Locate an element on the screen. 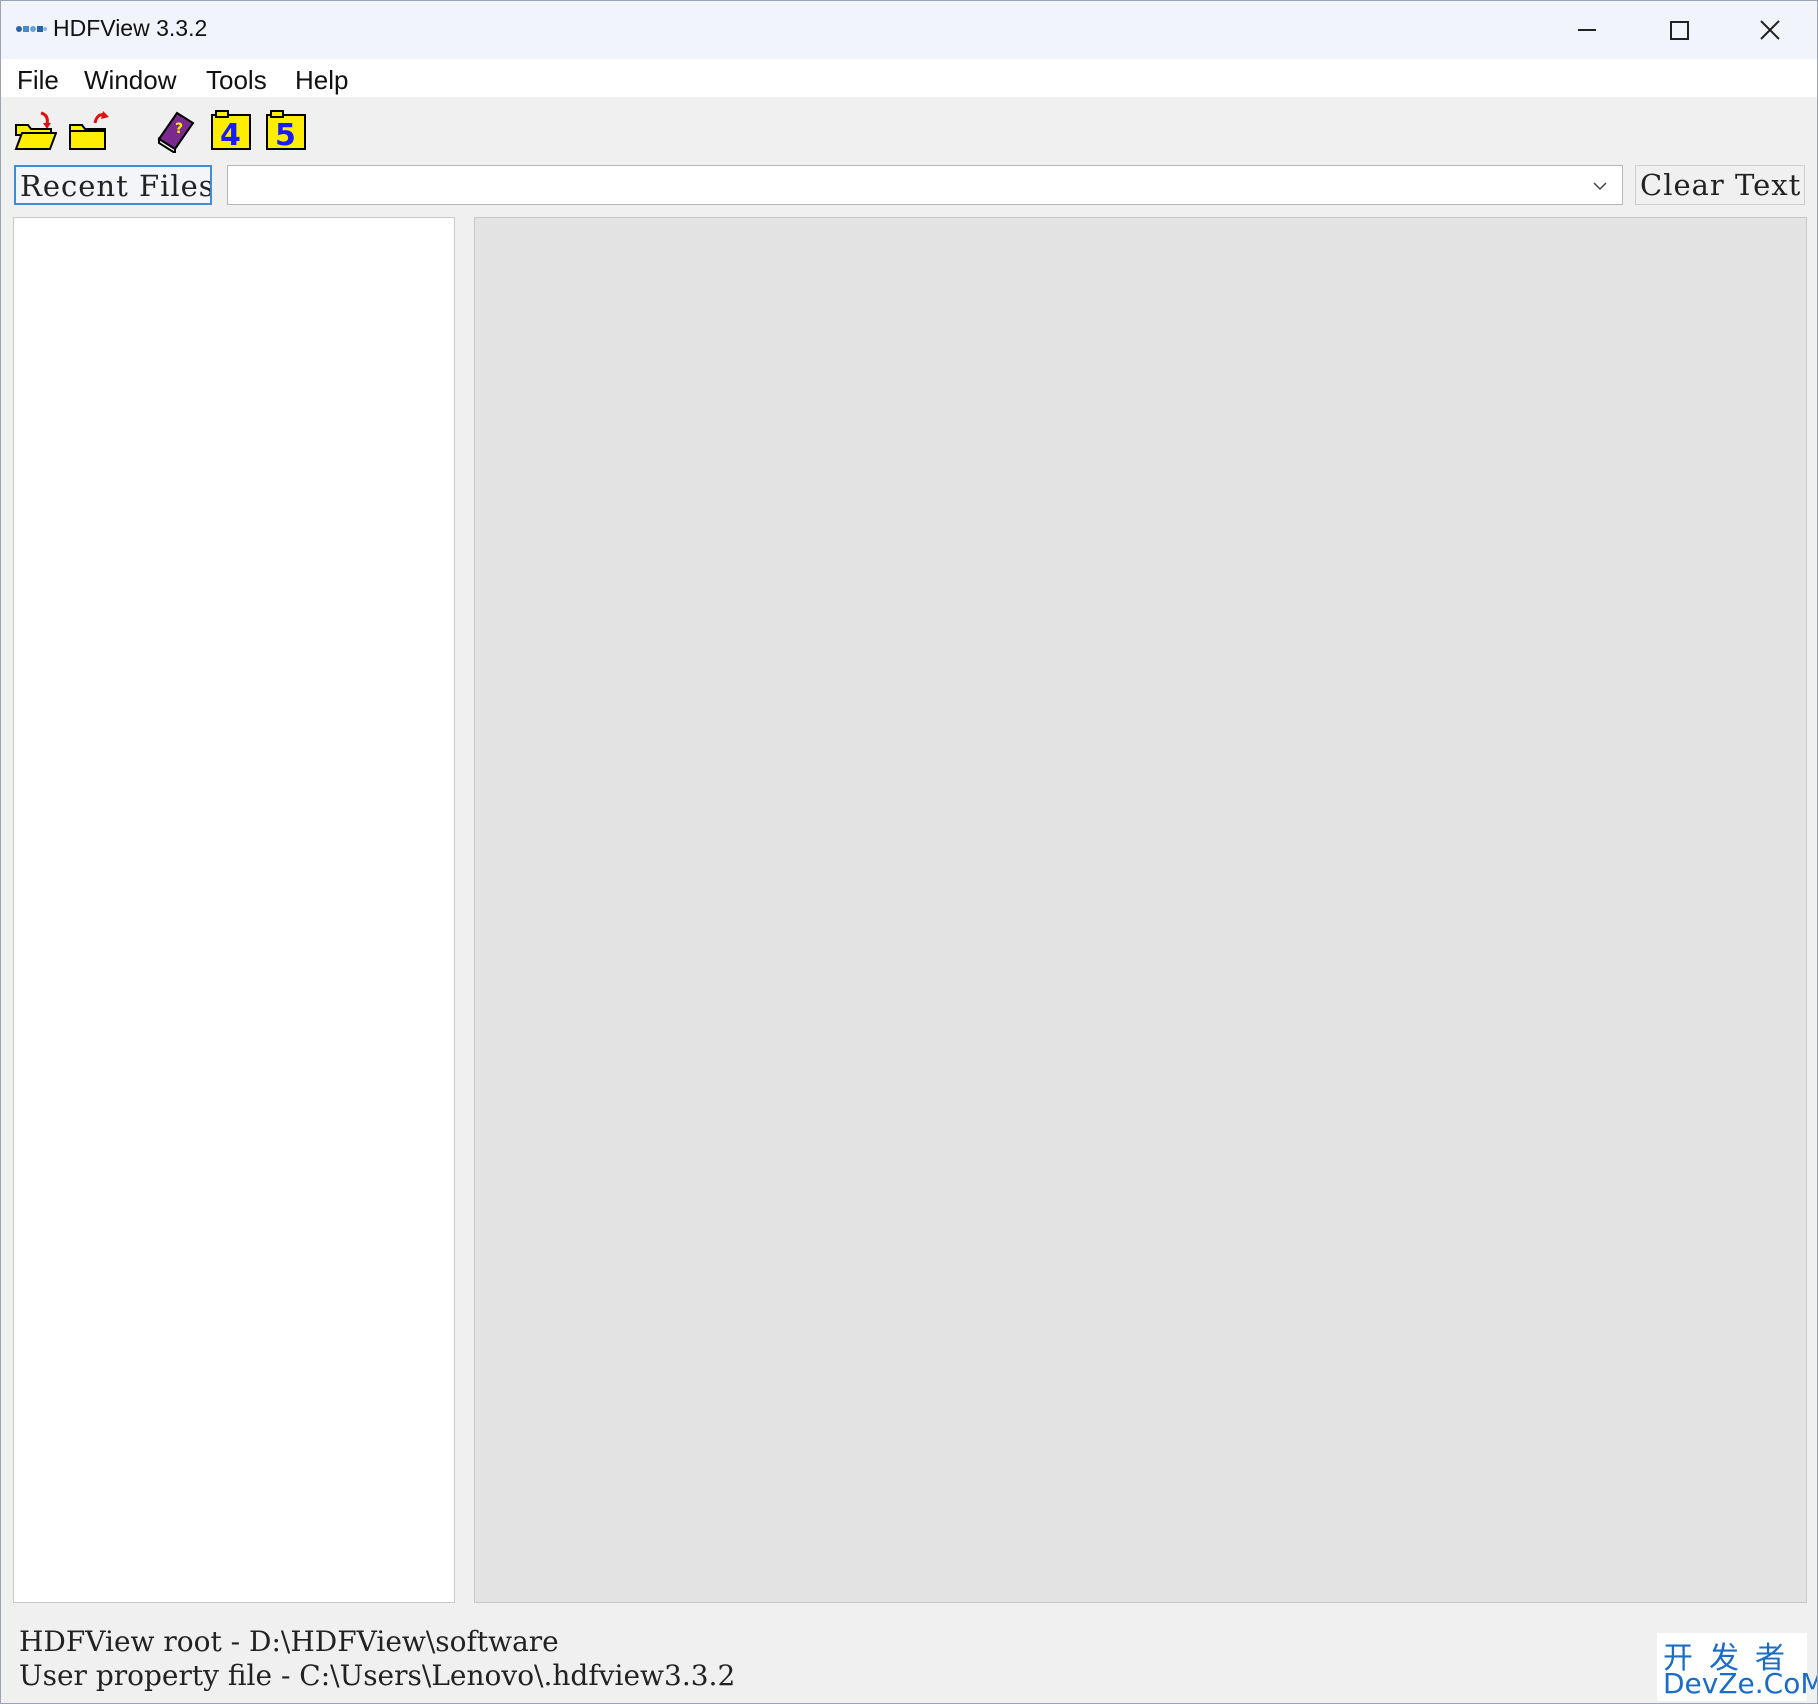  help-book-icon: ? is located at coordinates (175, 131).